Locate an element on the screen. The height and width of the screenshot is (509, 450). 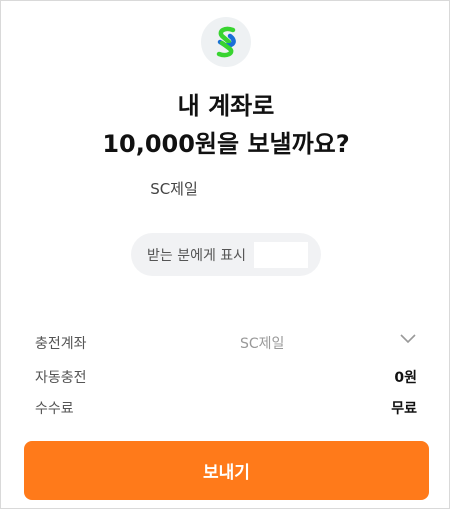
auto-charge-value: 0원 is located at coordinates (405, 378).